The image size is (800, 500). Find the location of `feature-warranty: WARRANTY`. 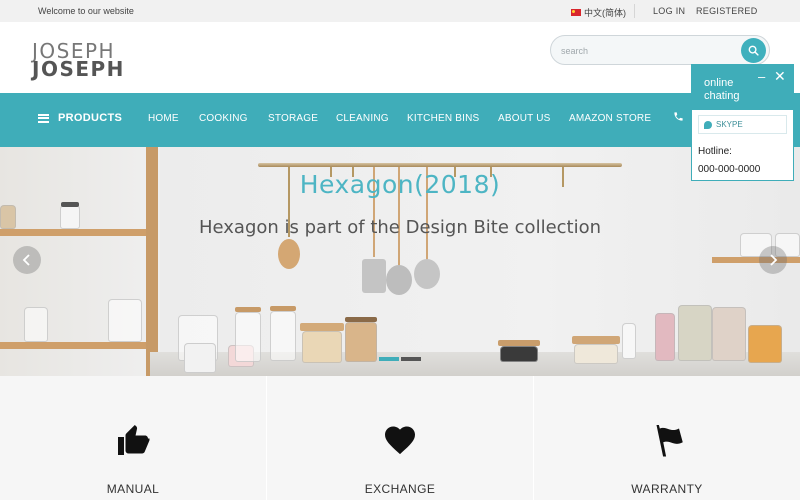

feature-warranty: WARRANTY is located at coordinates (667, 438).